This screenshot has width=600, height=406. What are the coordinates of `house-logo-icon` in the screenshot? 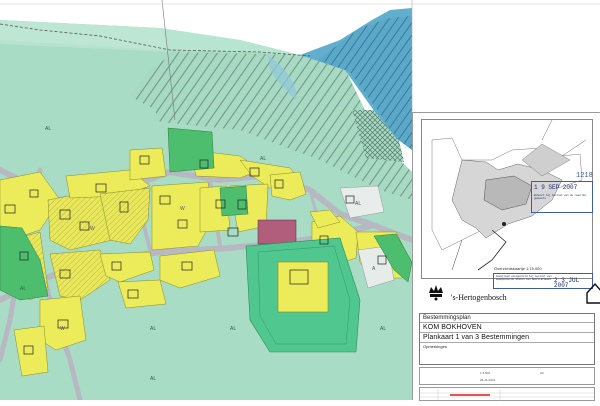 It's located at (593, 293).